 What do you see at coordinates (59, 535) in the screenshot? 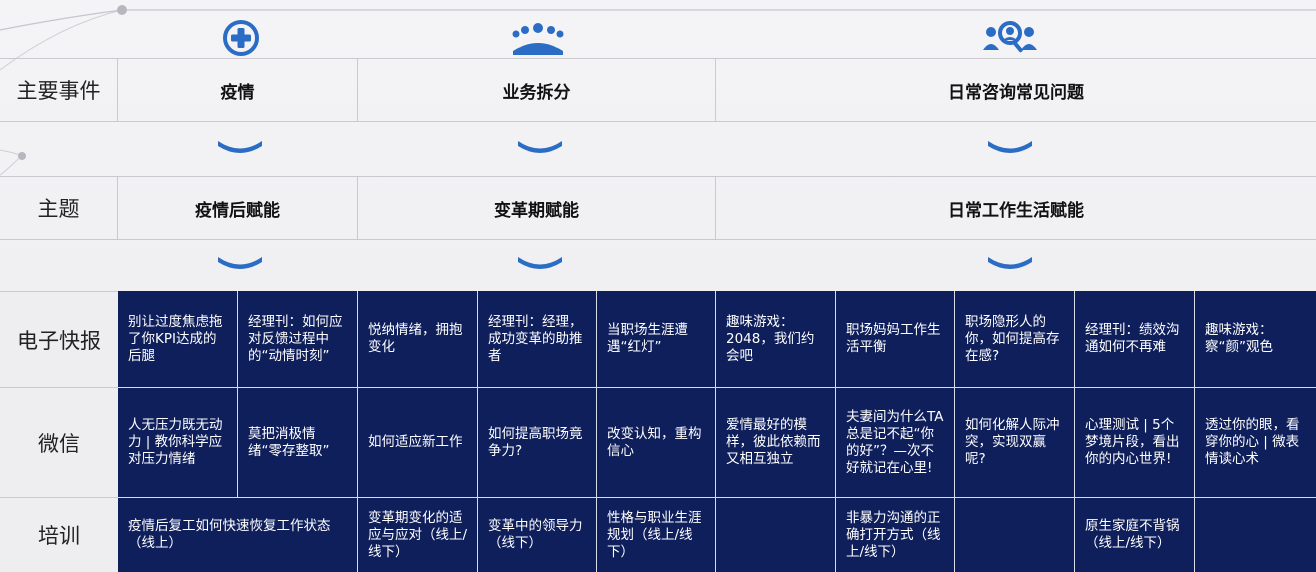
I see `training-label: 培训` at bounding box center [59, 535].